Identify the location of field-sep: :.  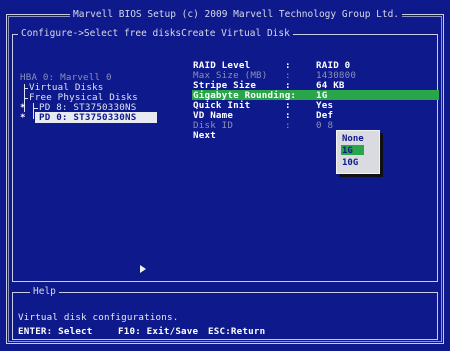
(288, 125).